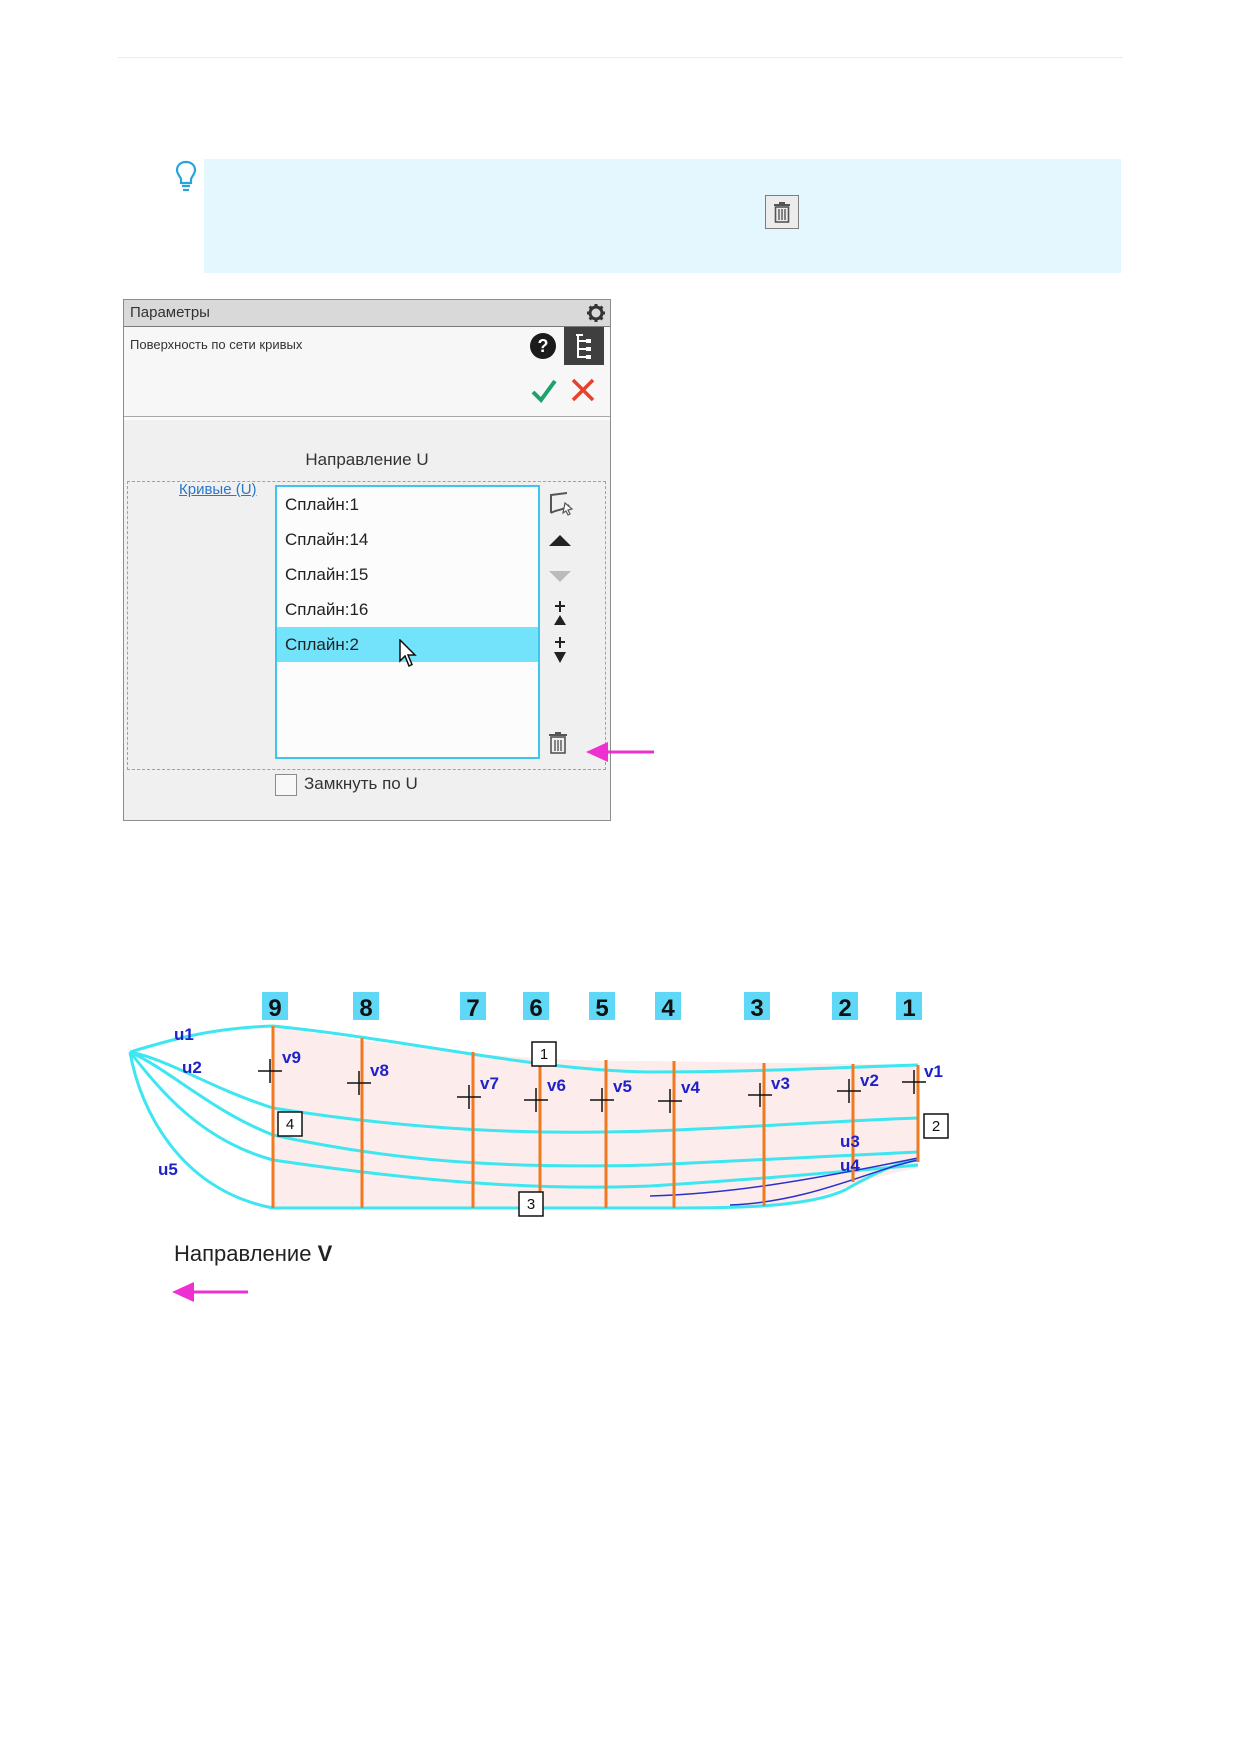 Image resolution: width=1240 pixels, height=1754 pixels. What do you see at coordinates (531, 1204) in the screenshot?
I see `boundary-label: 3` at bounding box center [531, 1204].